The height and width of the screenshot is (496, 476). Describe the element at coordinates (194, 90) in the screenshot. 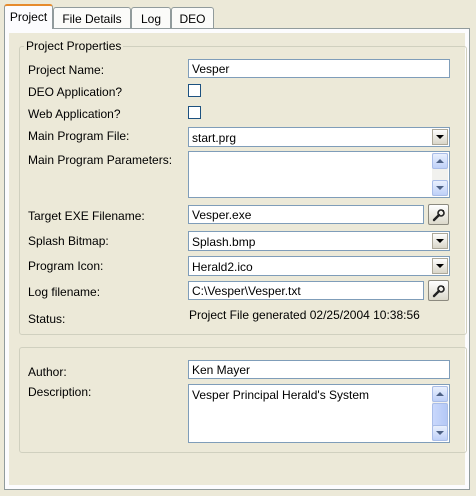

I see `deo-application-checkbox` at that location.